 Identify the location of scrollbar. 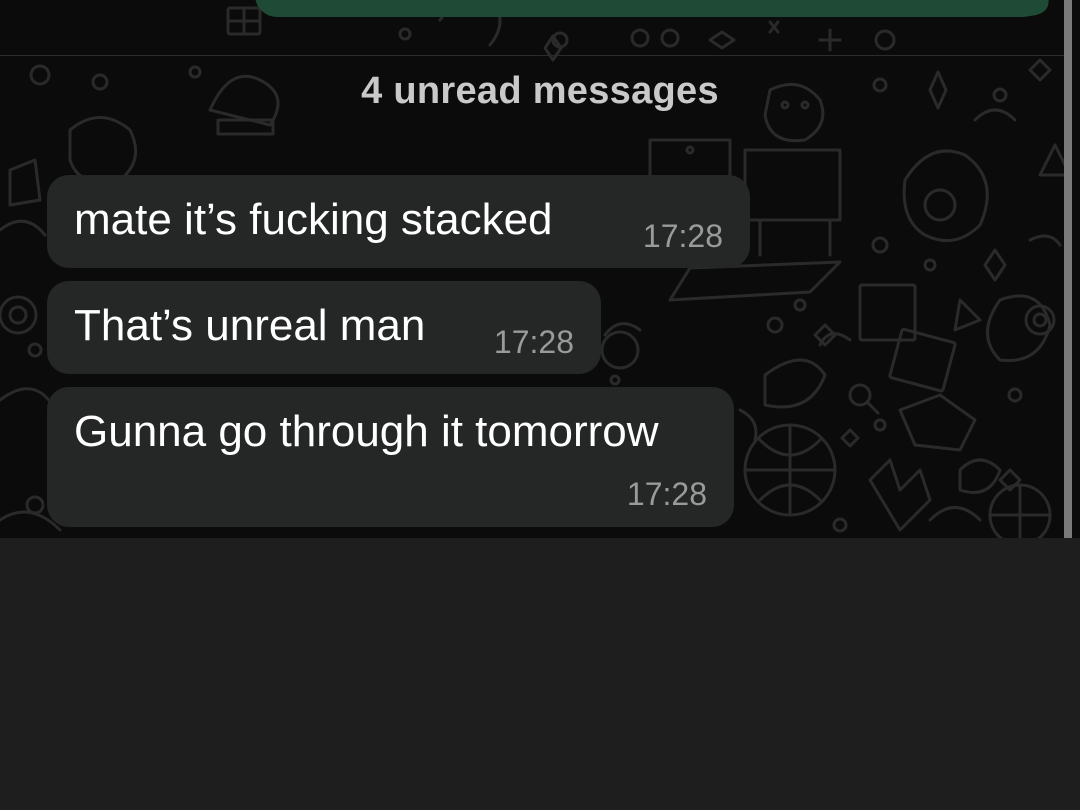
(1068, 269).